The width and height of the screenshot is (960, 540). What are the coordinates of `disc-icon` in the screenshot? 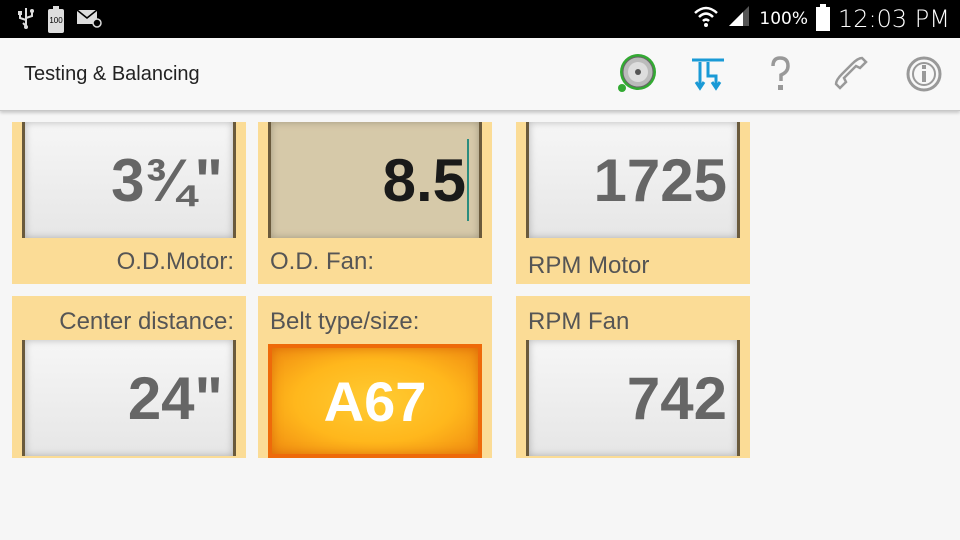 It's located at (636, 74).